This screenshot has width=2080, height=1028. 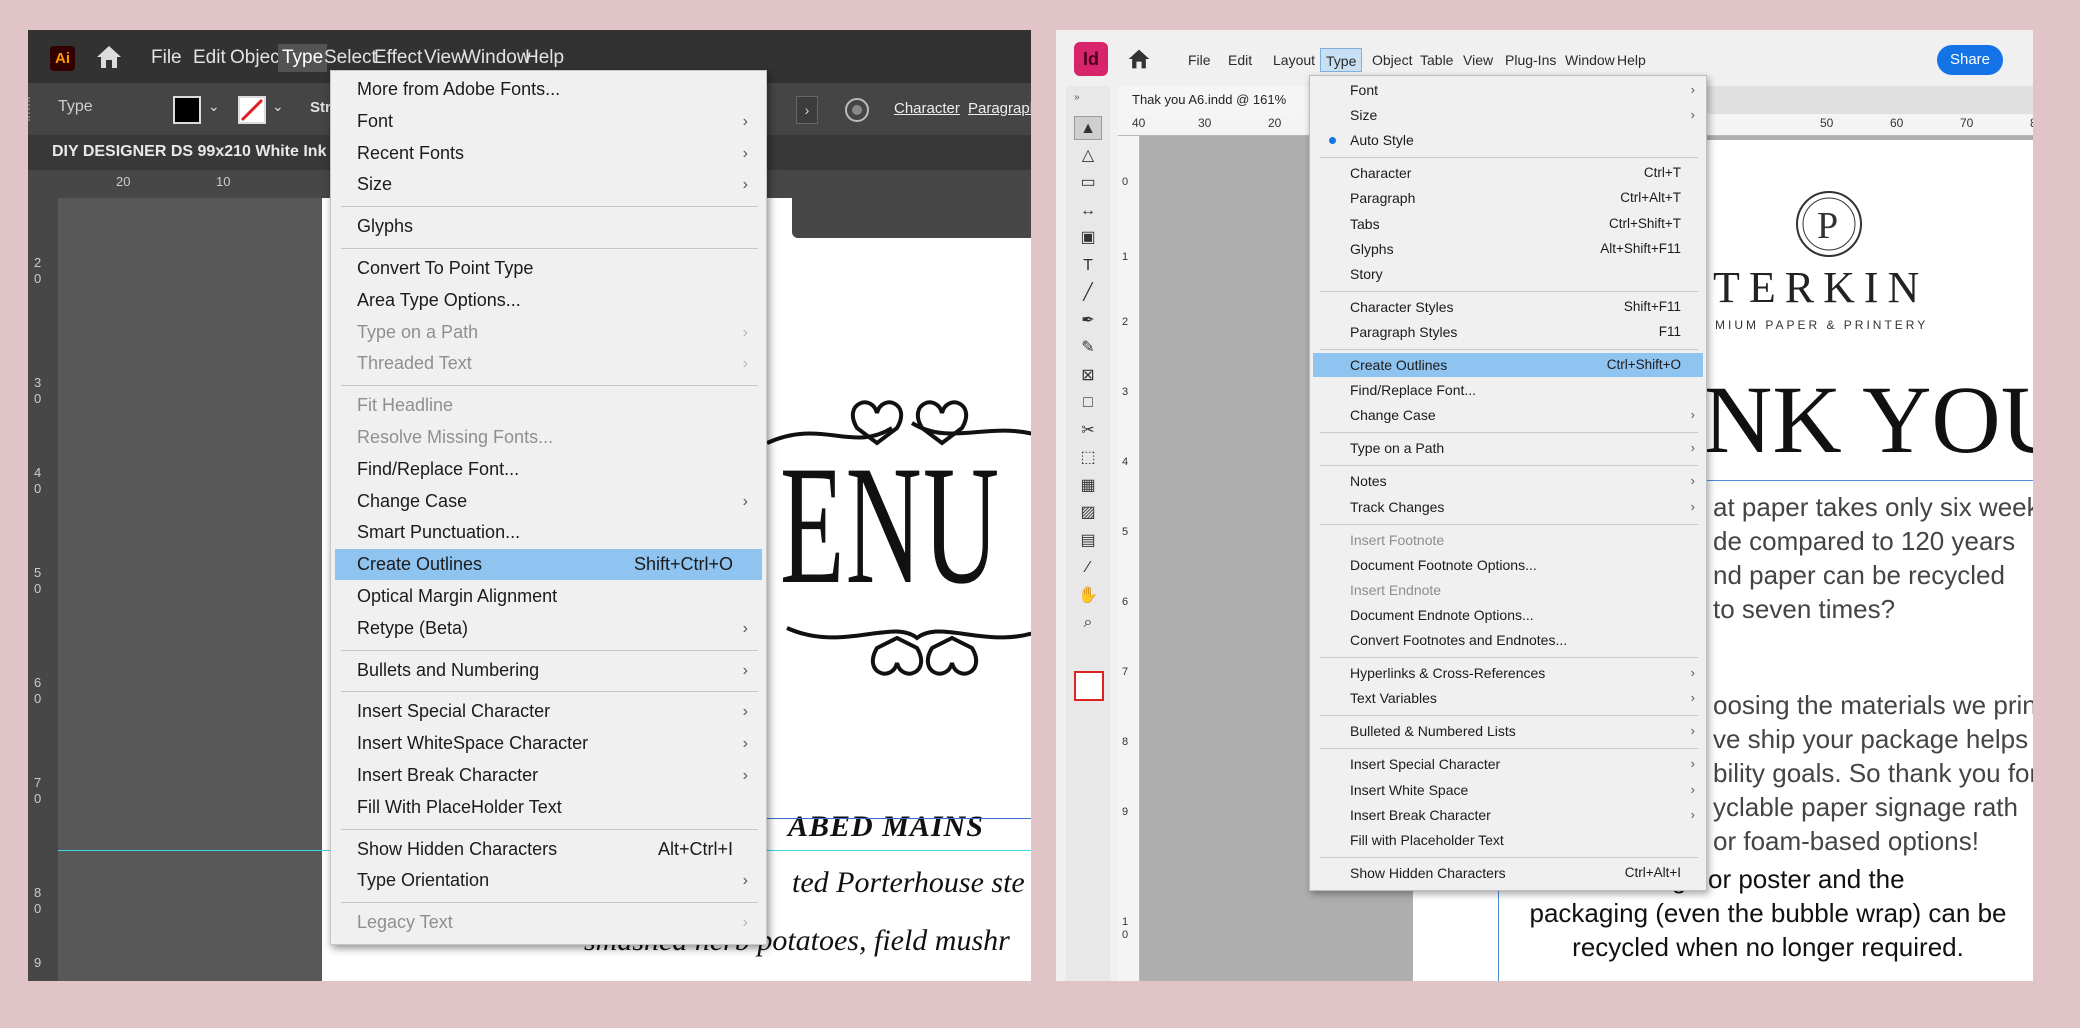 I want to click on menu-item-paragraph: Paragraph Ctrl+Alt+T, so click(x=1508, y=198).